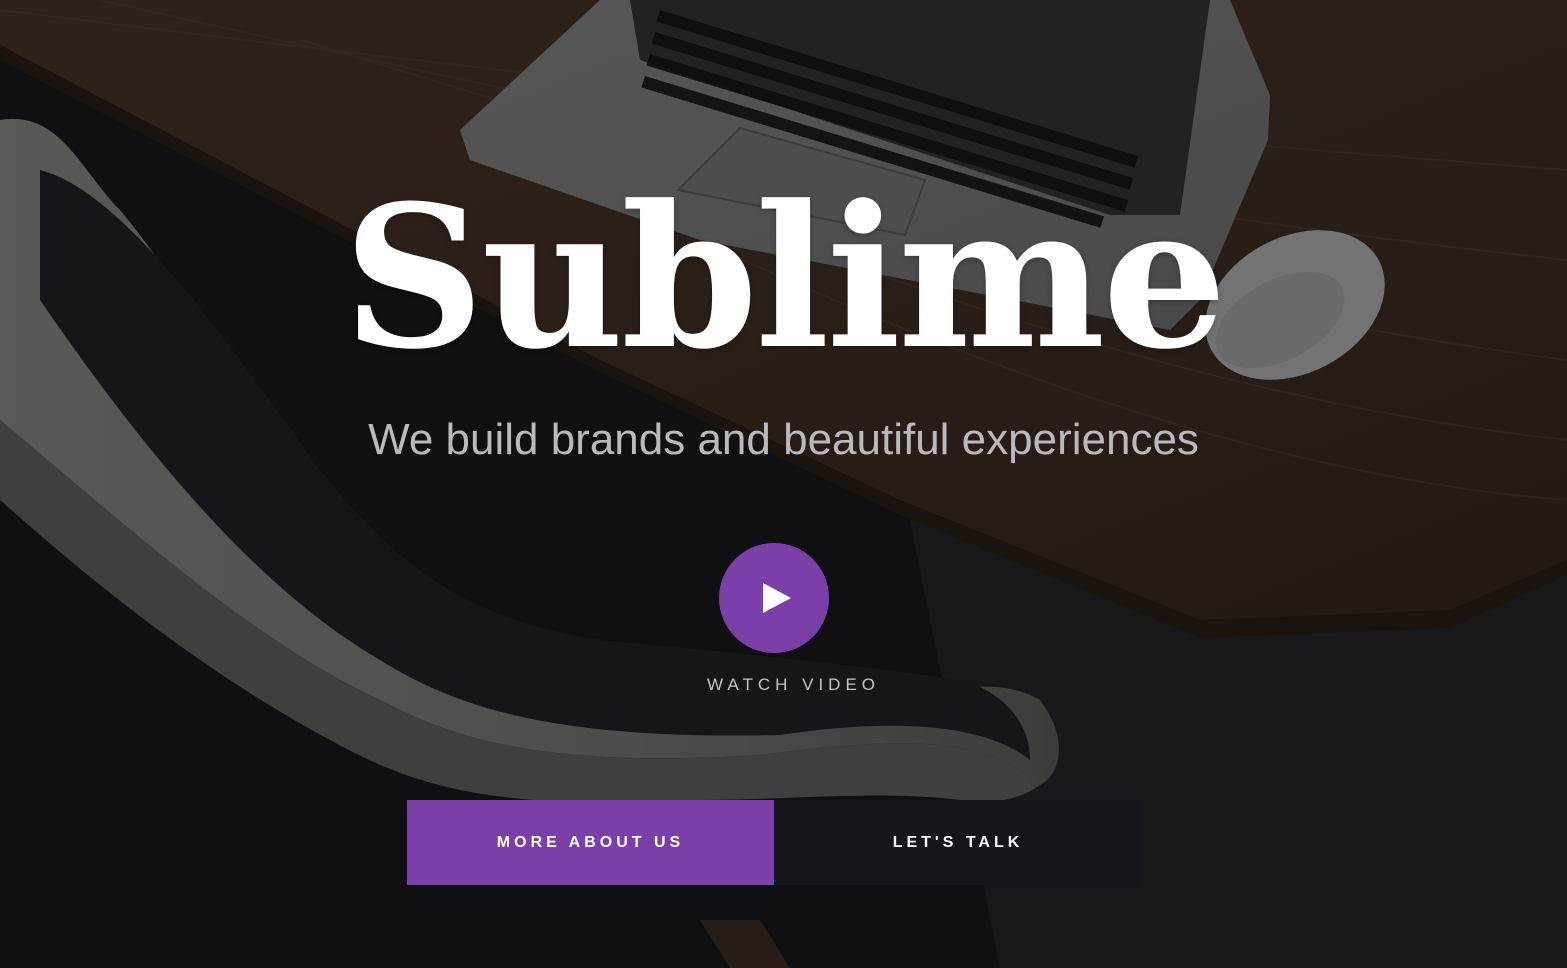 This screenshot has width=1567, height=968. Describe the element at coordinates (784, 278) in the screenshot. I see `brand-title: Sublime` at that location.